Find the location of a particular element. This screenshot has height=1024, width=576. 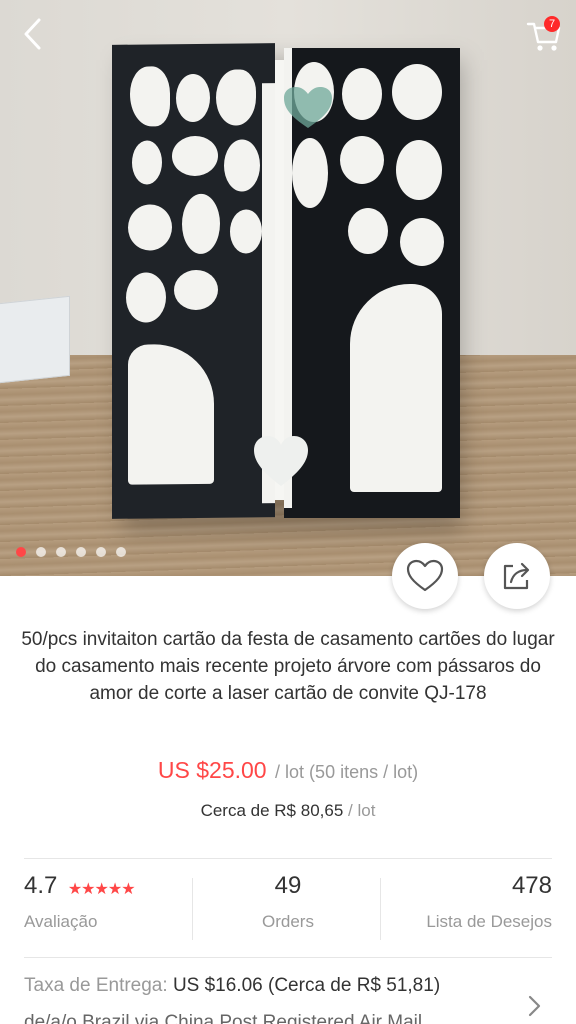

rating-value: 4.7 is located at coordinates (41, 885).